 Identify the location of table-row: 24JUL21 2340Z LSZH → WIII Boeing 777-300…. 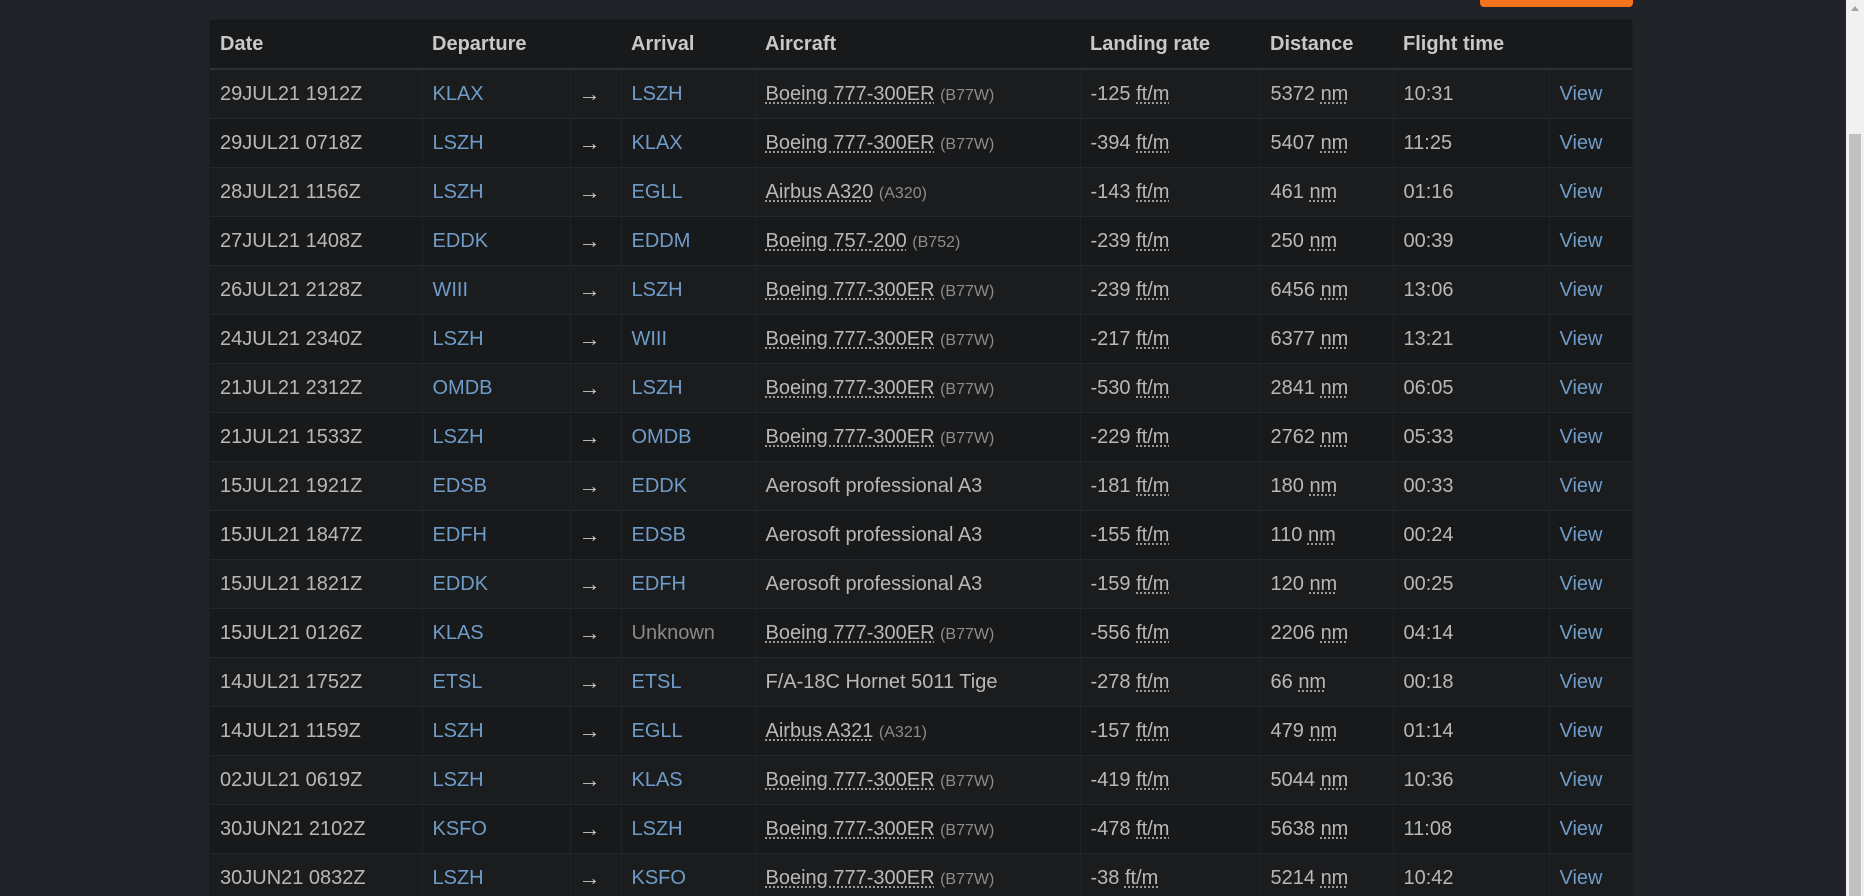
(921, 339).